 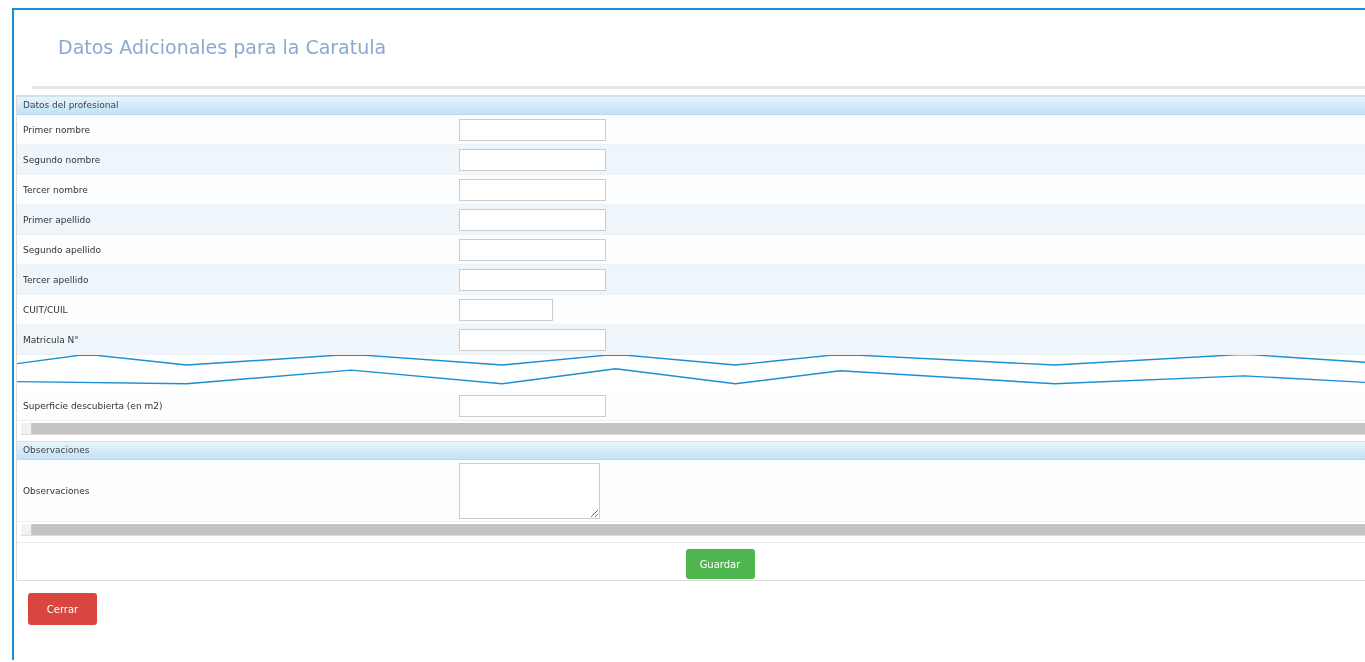 What do you see at coordinates (62, 159) in the screenshot?
I see `field-label: Segundo nombre` at bounding box center [62, 159].